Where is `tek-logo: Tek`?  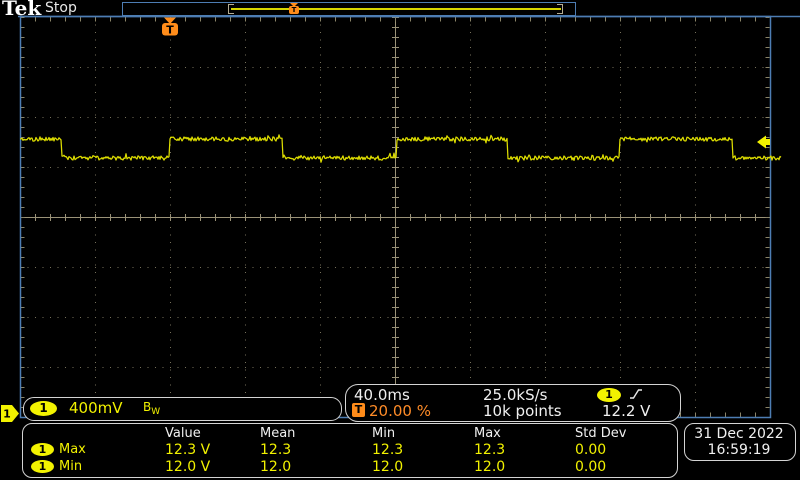 tek-logo: Tek is located at coordinates (22, 10).